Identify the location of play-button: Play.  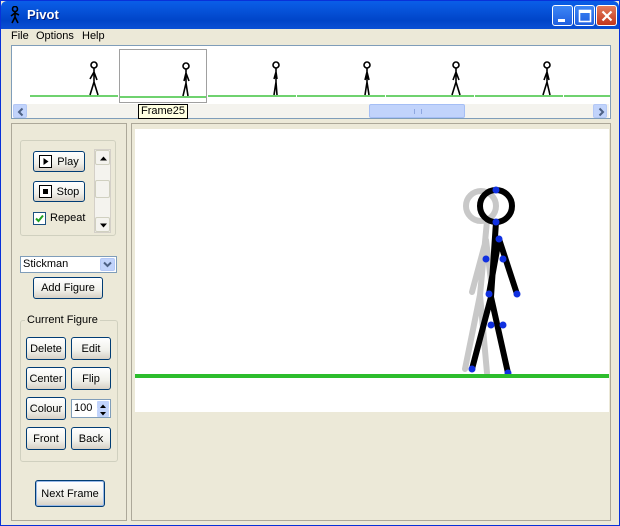
(59, 161).